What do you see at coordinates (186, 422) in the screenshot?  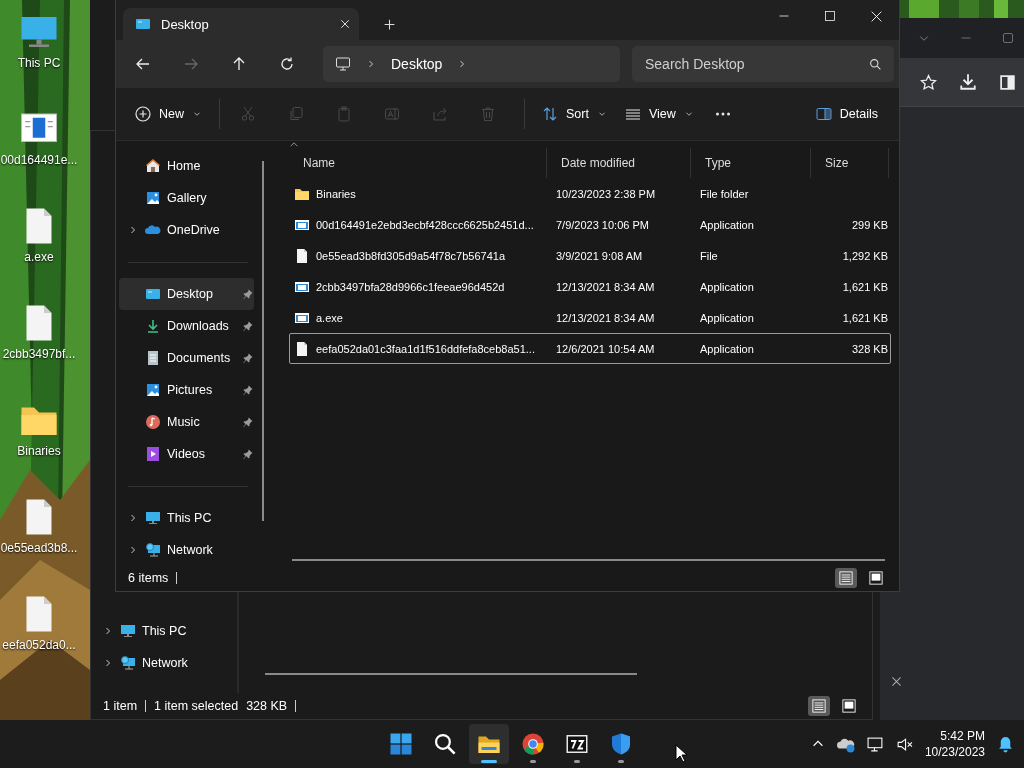 I see `sidebar-item: Music` at bounding box center [186, 422].